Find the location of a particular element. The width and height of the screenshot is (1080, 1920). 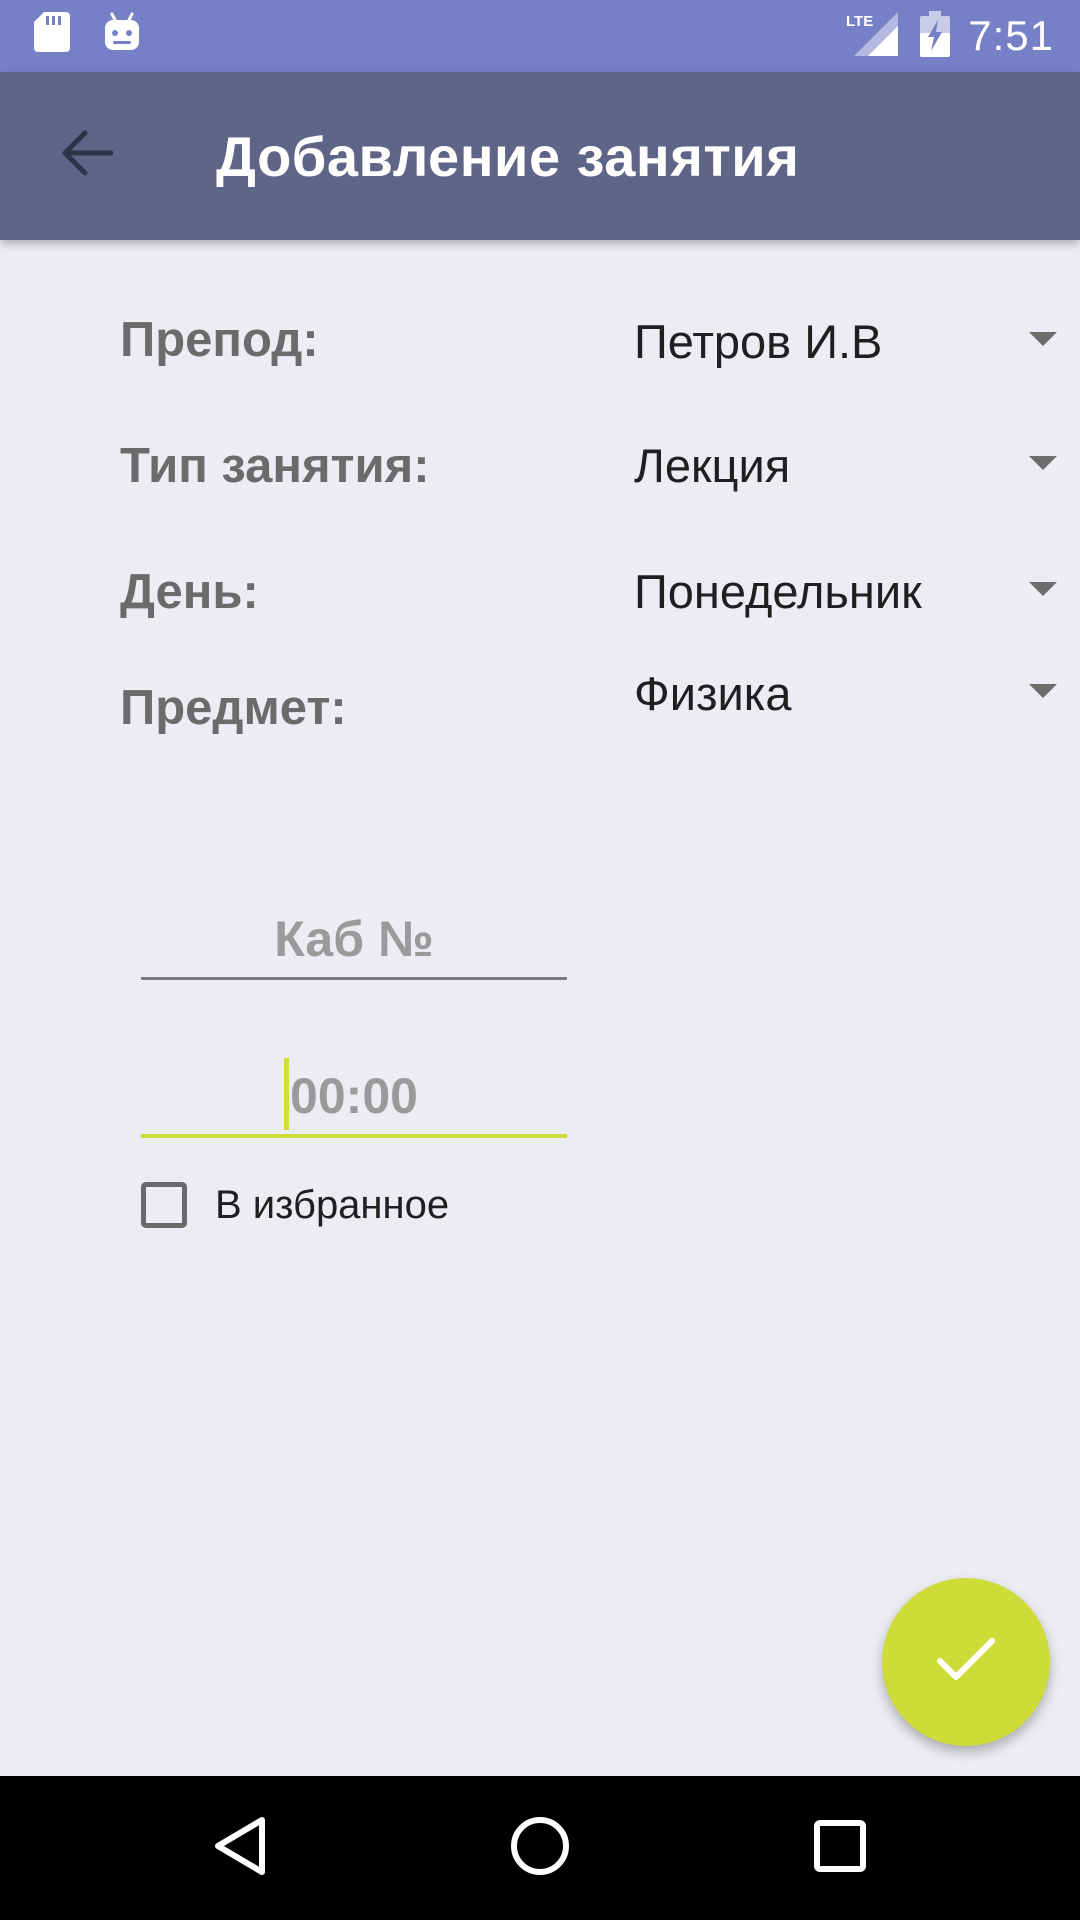

navigation-bar is located at coordinates (540, 1848).